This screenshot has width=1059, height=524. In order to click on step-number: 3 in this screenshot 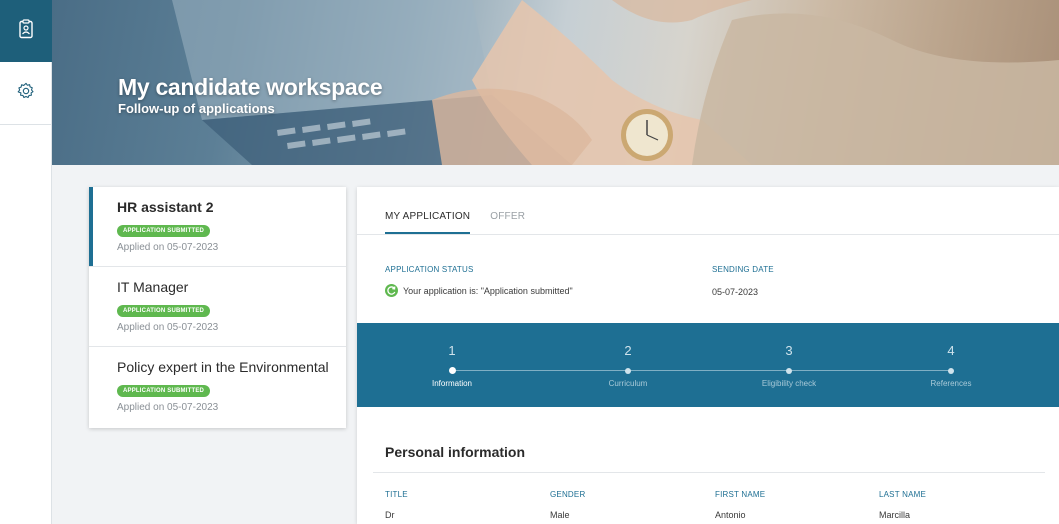, I will do `click(789, 350)`.